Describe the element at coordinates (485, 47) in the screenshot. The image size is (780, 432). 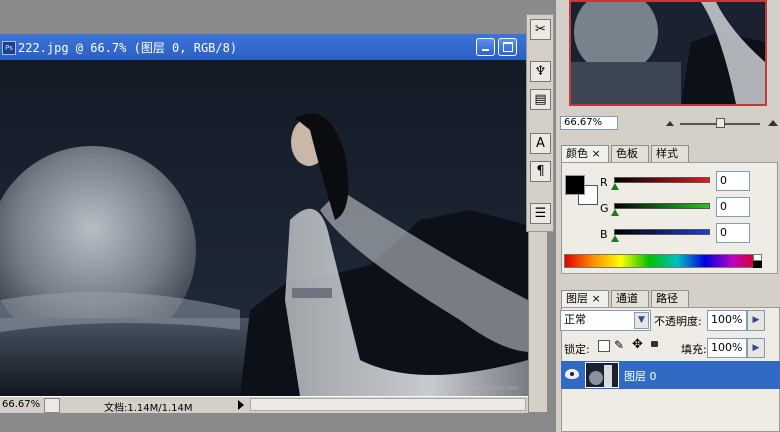
I see `minimize-button` at that location.